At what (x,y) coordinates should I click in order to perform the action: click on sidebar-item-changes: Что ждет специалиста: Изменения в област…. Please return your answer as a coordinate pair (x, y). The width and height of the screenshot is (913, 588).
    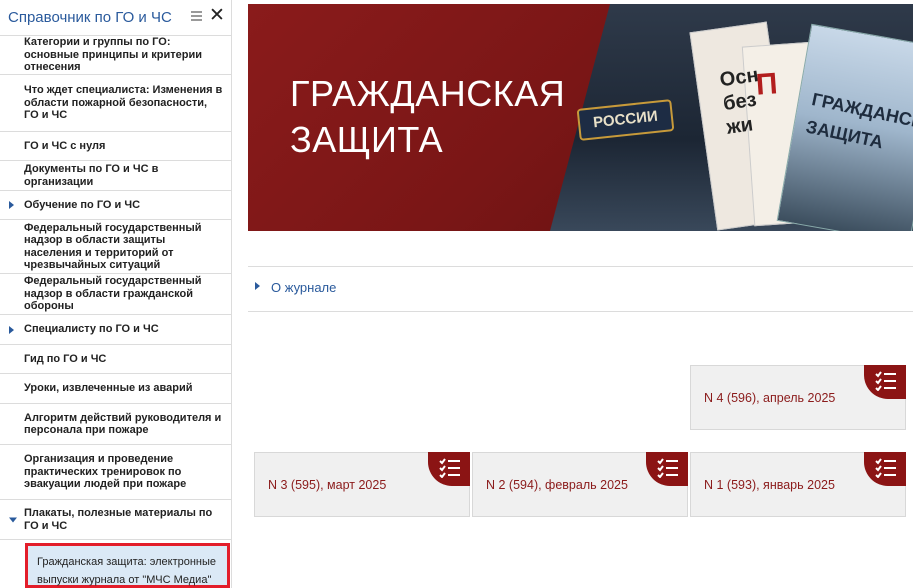
    Looking at the image, I should click on (115, 103).